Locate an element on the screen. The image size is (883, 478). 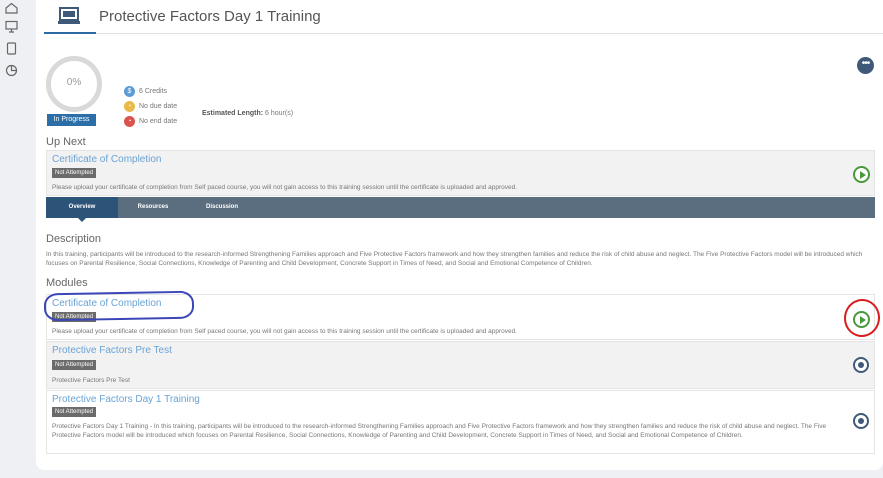
header-underline is located at coordinates (70, 33).